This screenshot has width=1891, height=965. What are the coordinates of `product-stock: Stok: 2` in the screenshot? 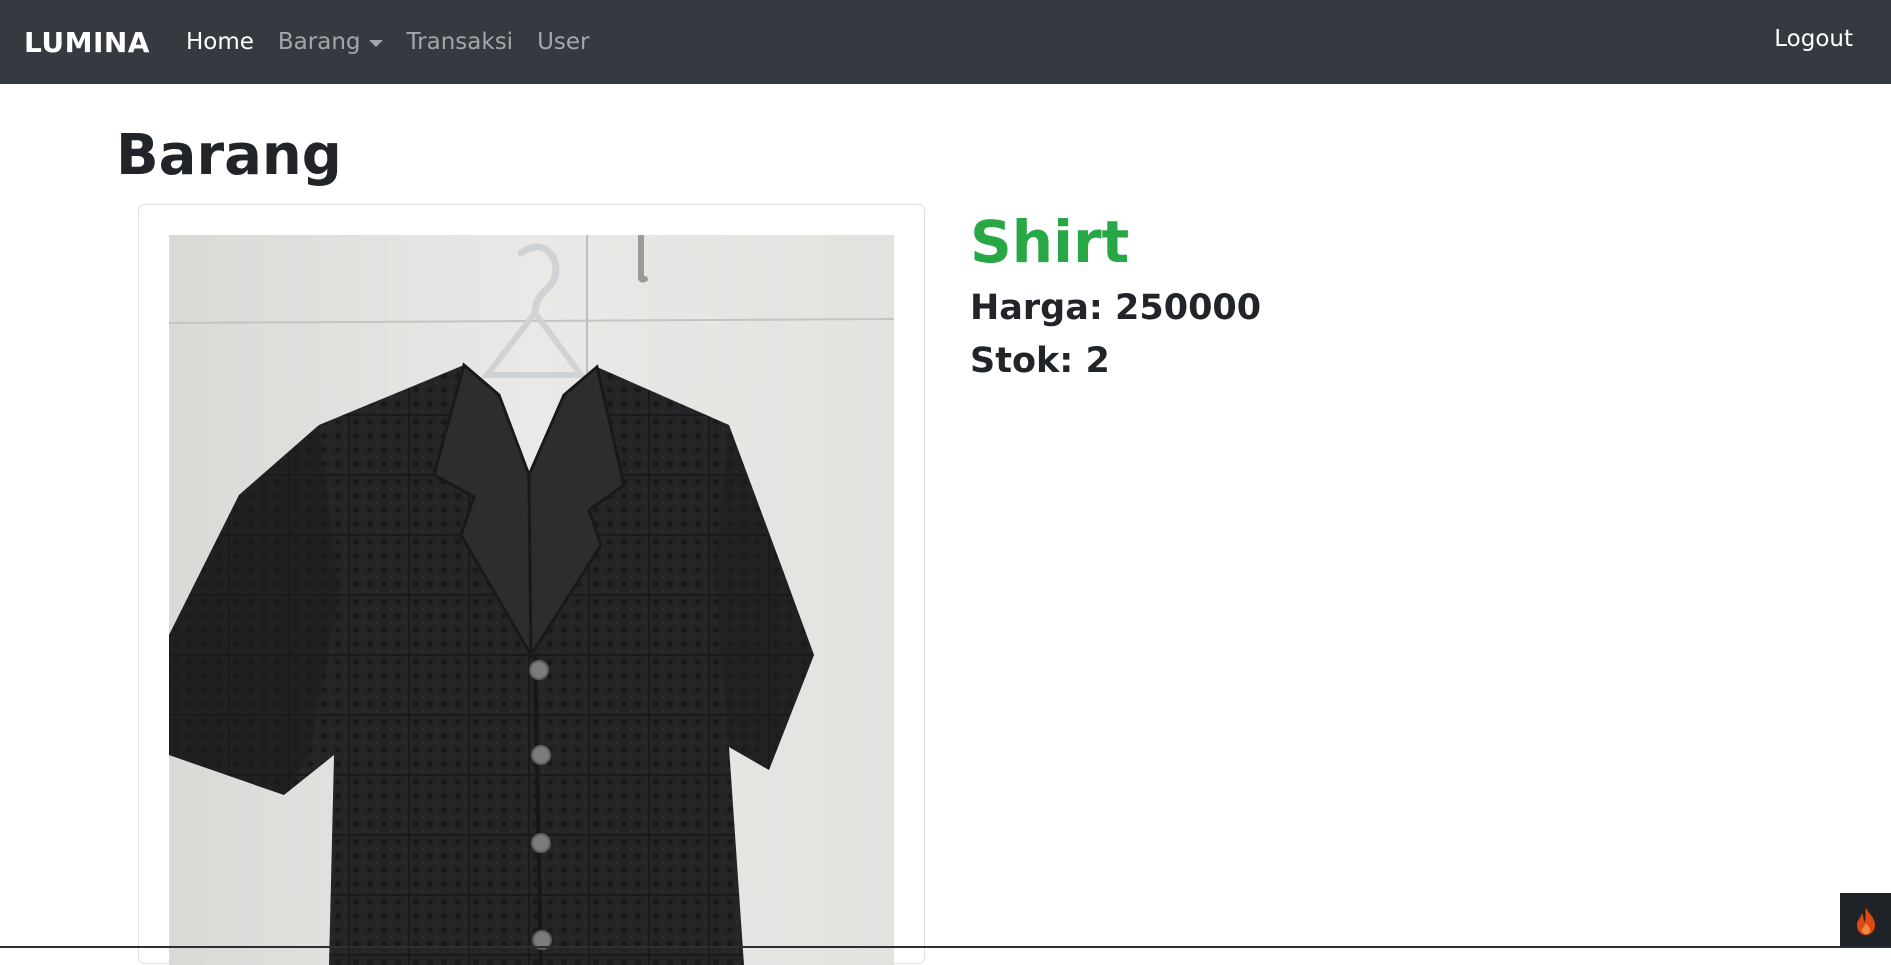 It's located at (1040, 361).